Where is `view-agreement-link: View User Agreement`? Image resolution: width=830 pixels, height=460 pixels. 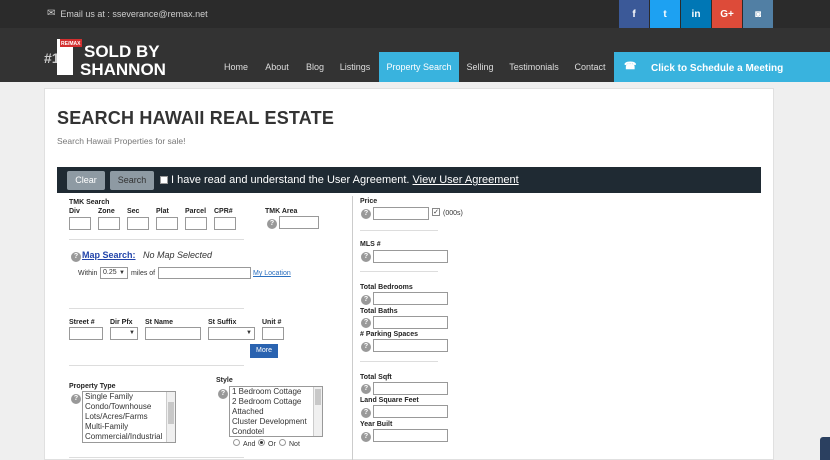
view-agreement-link: View User Agreement is located at coordinates (466, 180).